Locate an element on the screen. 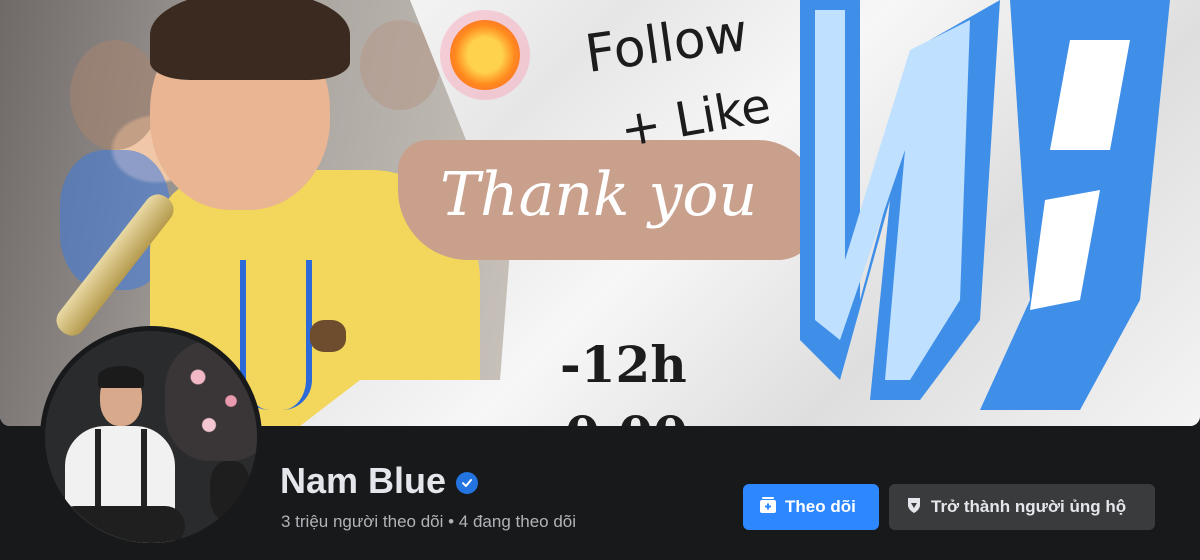 This screenshot has width=1200, height=560. shield-icon is located at coordinates (914, 507).